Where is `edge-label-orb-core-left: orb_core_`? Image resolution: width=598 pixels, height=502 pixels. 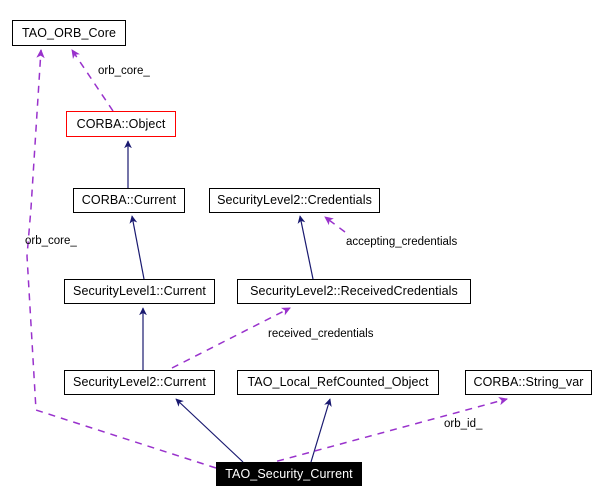
edge-label-orb-core-left: orb_core_ is located at coordinates (51, 241).